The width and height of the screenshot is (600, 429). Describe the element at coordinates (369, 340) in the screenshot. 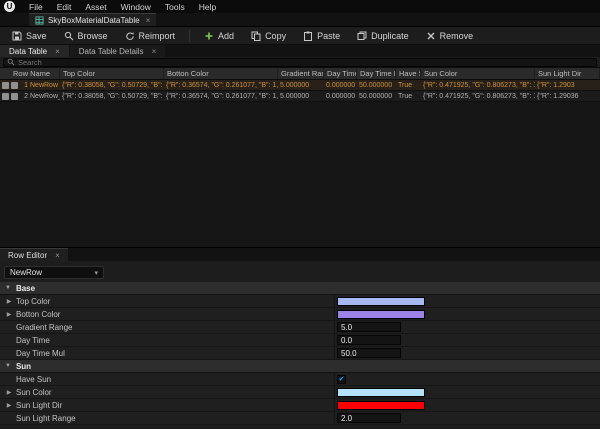

I see `day-time-input` at that location.